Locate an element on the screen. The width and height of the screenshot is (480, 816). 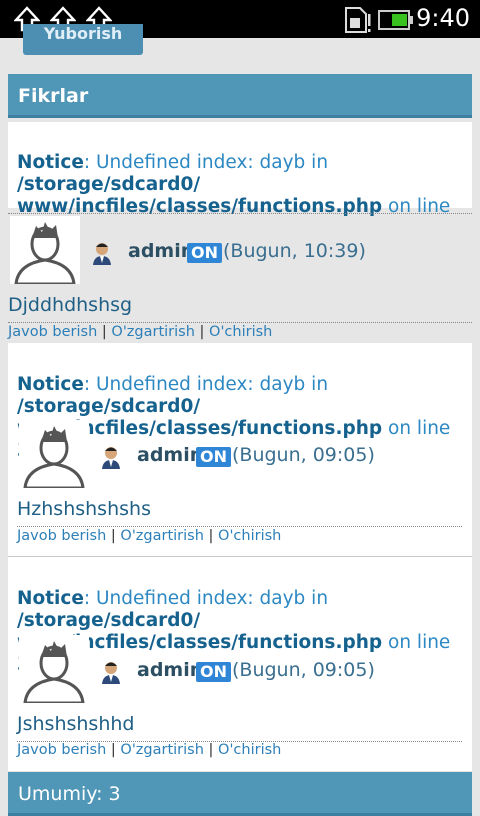
comment-text: Djddhdhshsg is located at coordinates (70, 305).